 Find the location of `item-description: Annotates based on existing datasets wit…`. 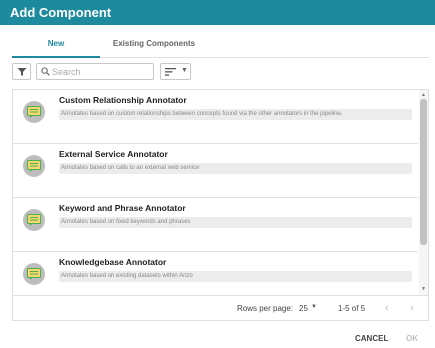

item-description: Annotates based on existing datasets wit… is located at coordinates (235, 276).